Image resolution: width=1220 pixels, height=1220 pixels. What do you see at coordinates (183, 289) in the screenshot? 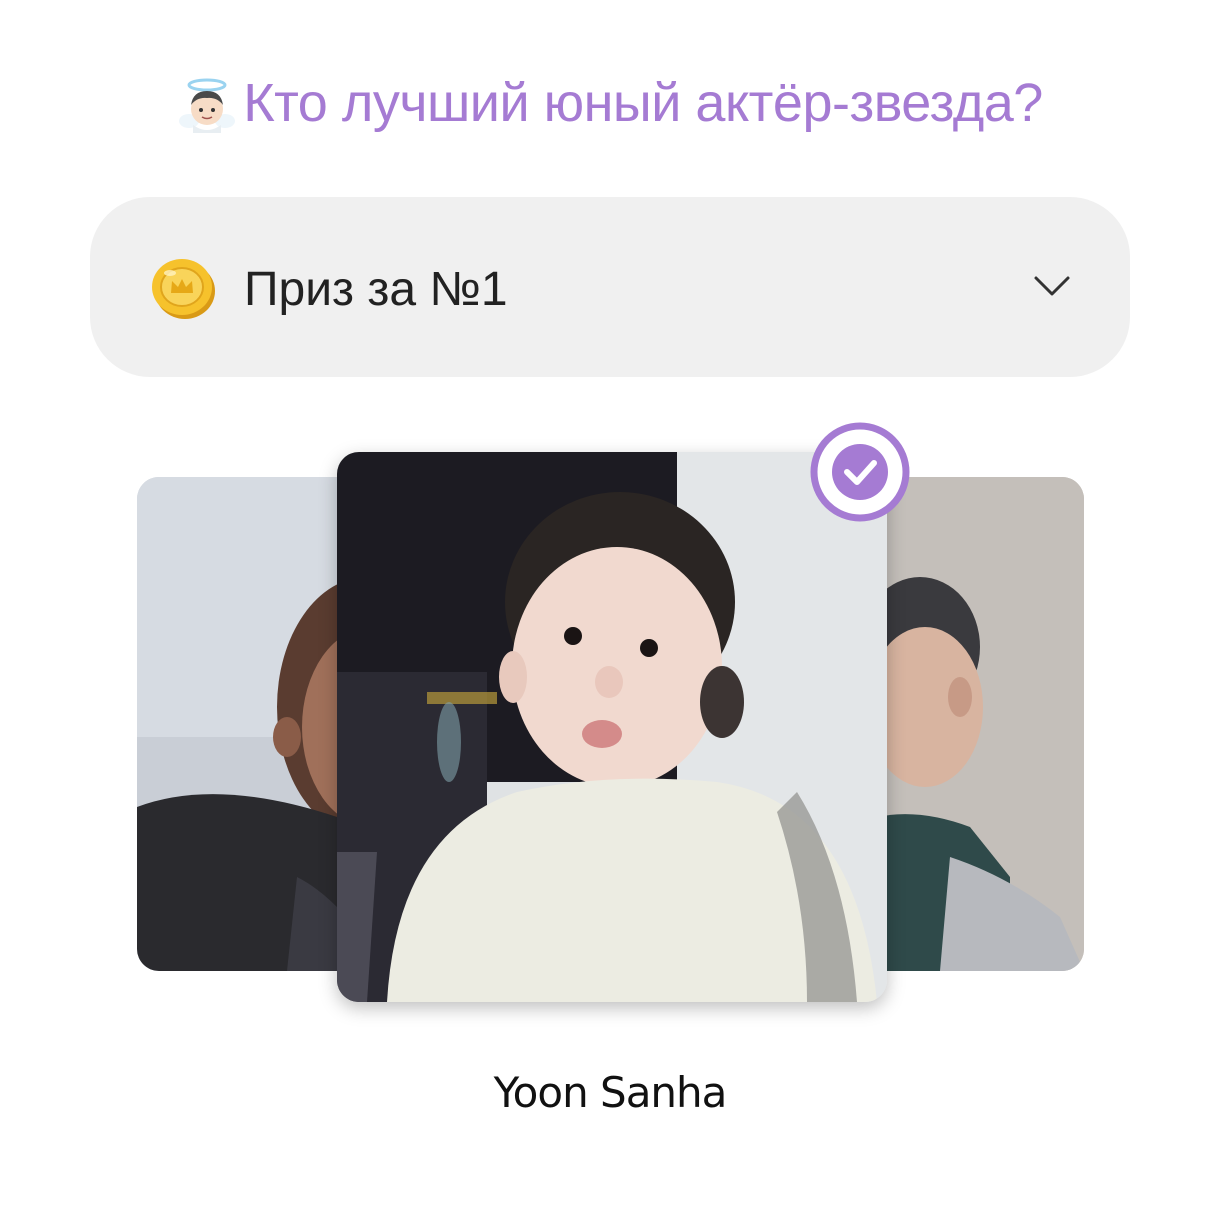
I see `gold-coin-icon` at bounding box center [183, 289].